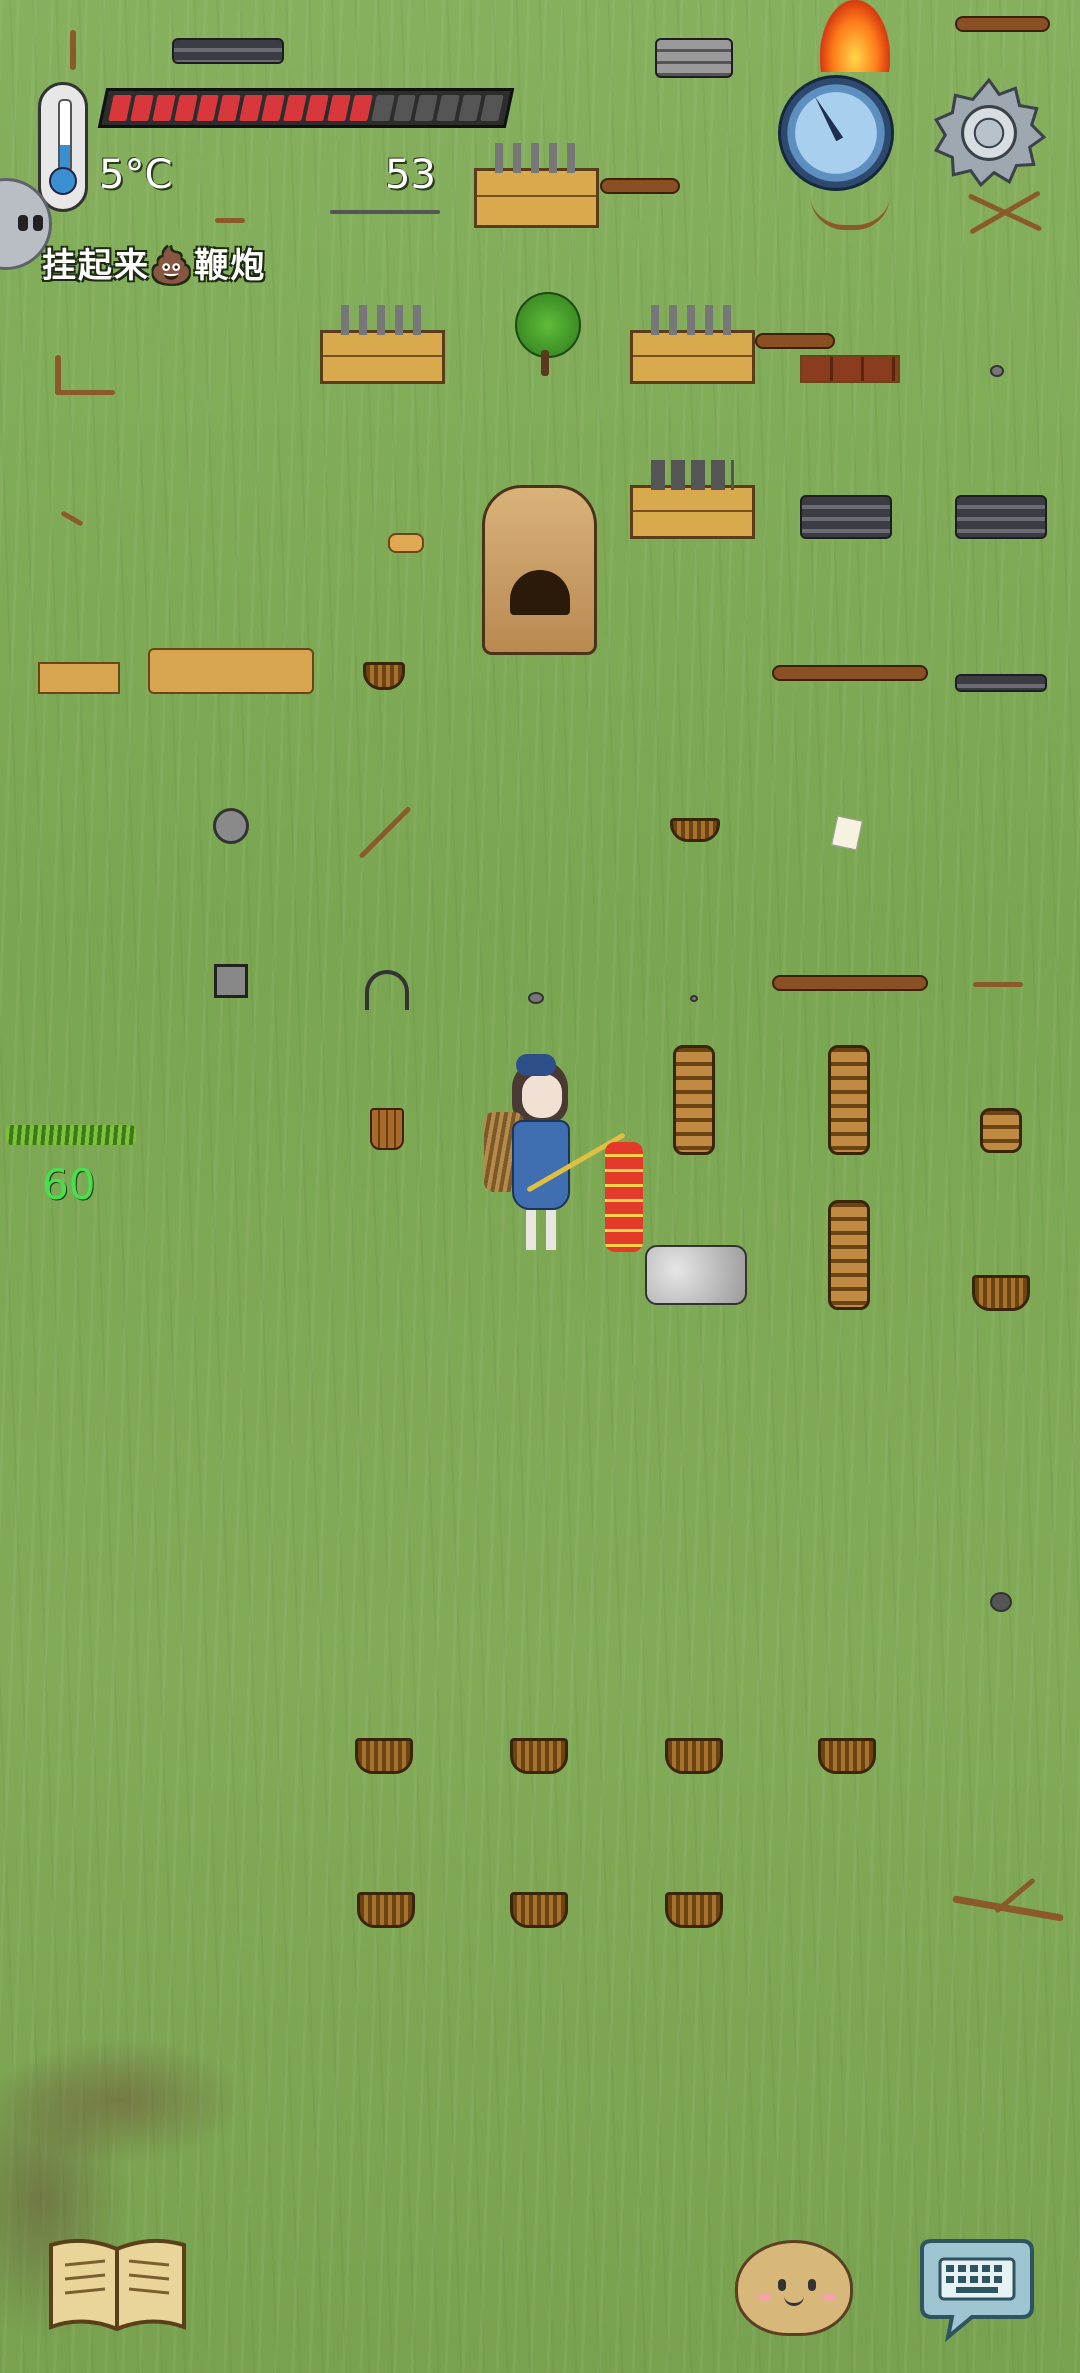 The height and width of the screenshot is (2373, 1080). I want to click on twig-item, so click(72, 518).